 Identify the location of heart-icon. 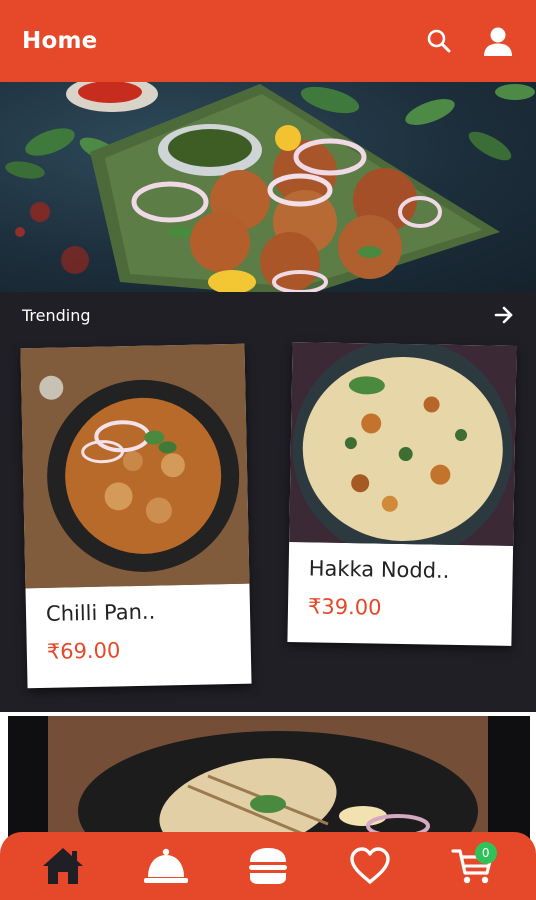
(370, 865).